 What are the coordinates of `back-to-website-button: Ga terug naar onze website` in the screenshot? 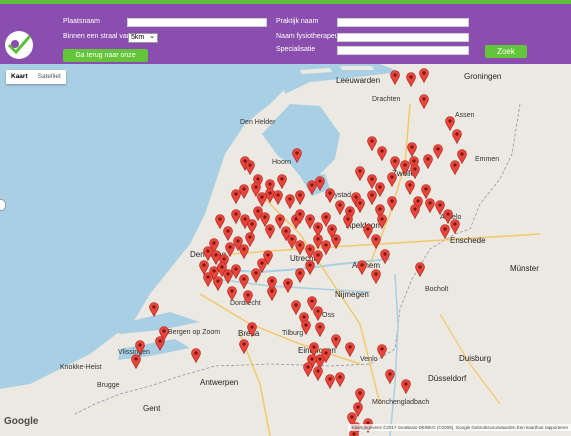 It's located at (105, 60).